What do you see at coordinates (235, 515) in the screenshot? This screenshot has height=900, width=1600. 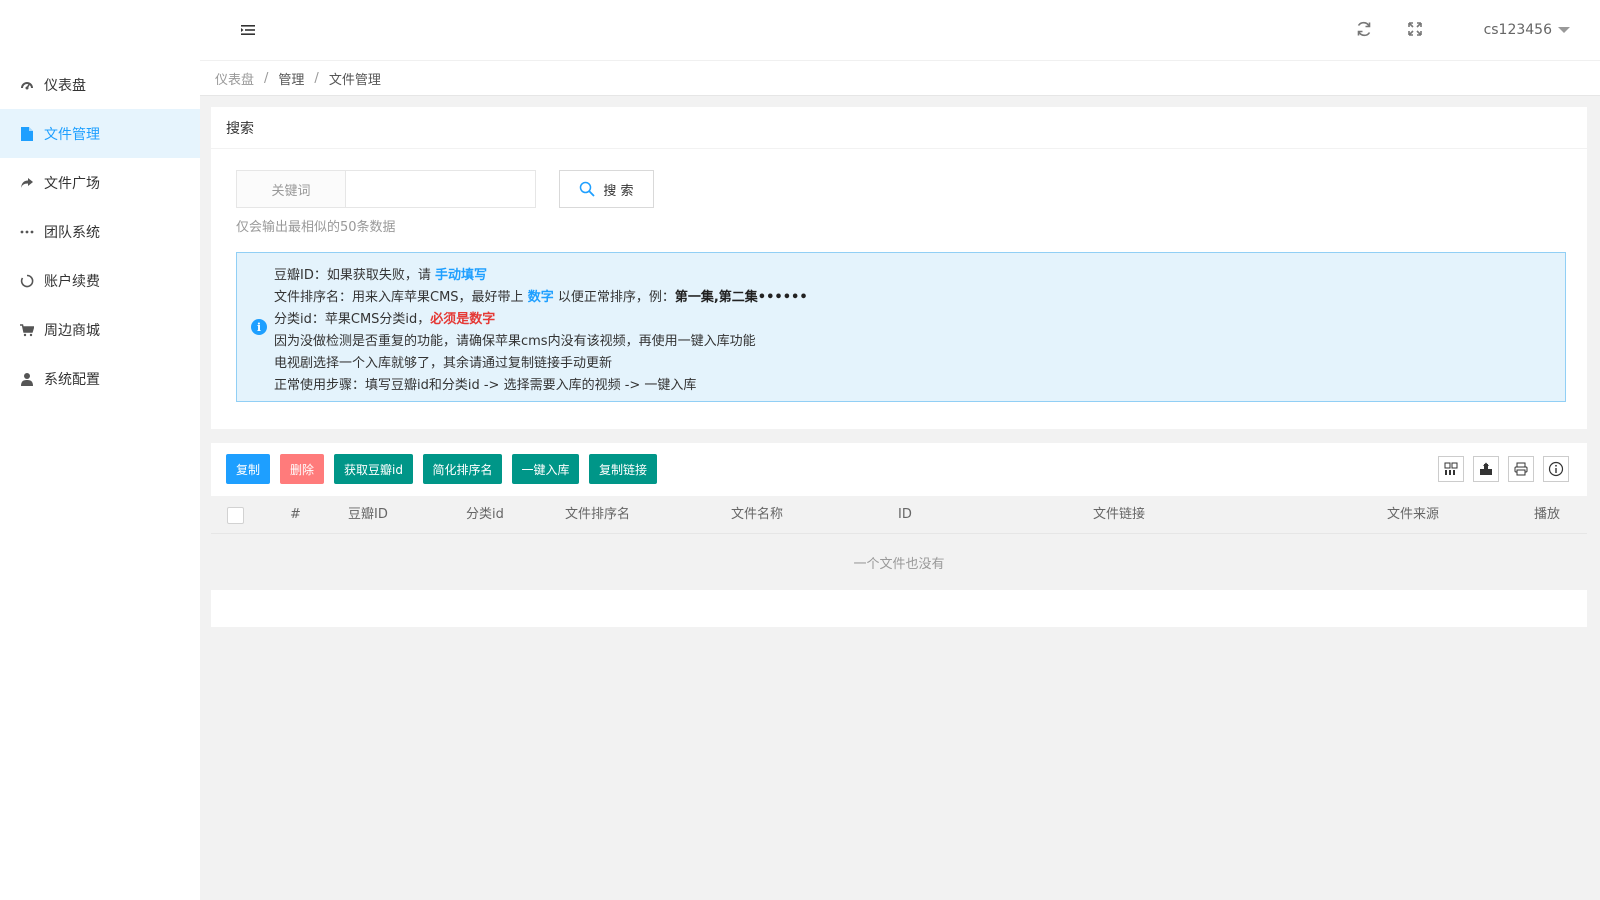 I see `select-all-checkbox` at bounding box center [235, 515].